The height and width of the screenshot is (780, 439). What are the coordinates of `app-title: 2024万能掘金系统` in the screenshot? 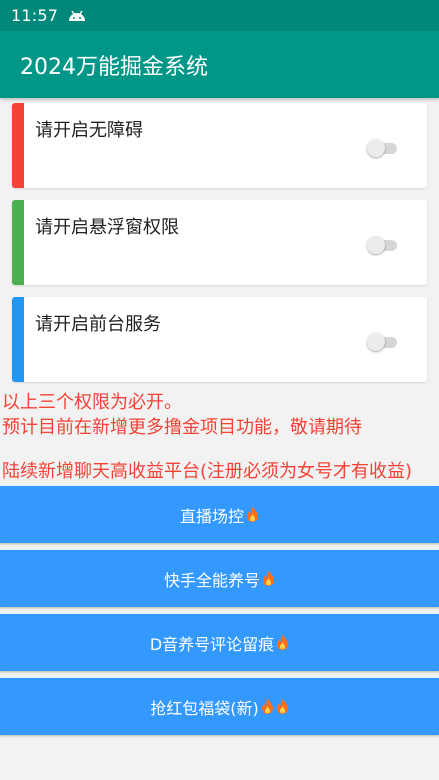 It's located at (114, 67).